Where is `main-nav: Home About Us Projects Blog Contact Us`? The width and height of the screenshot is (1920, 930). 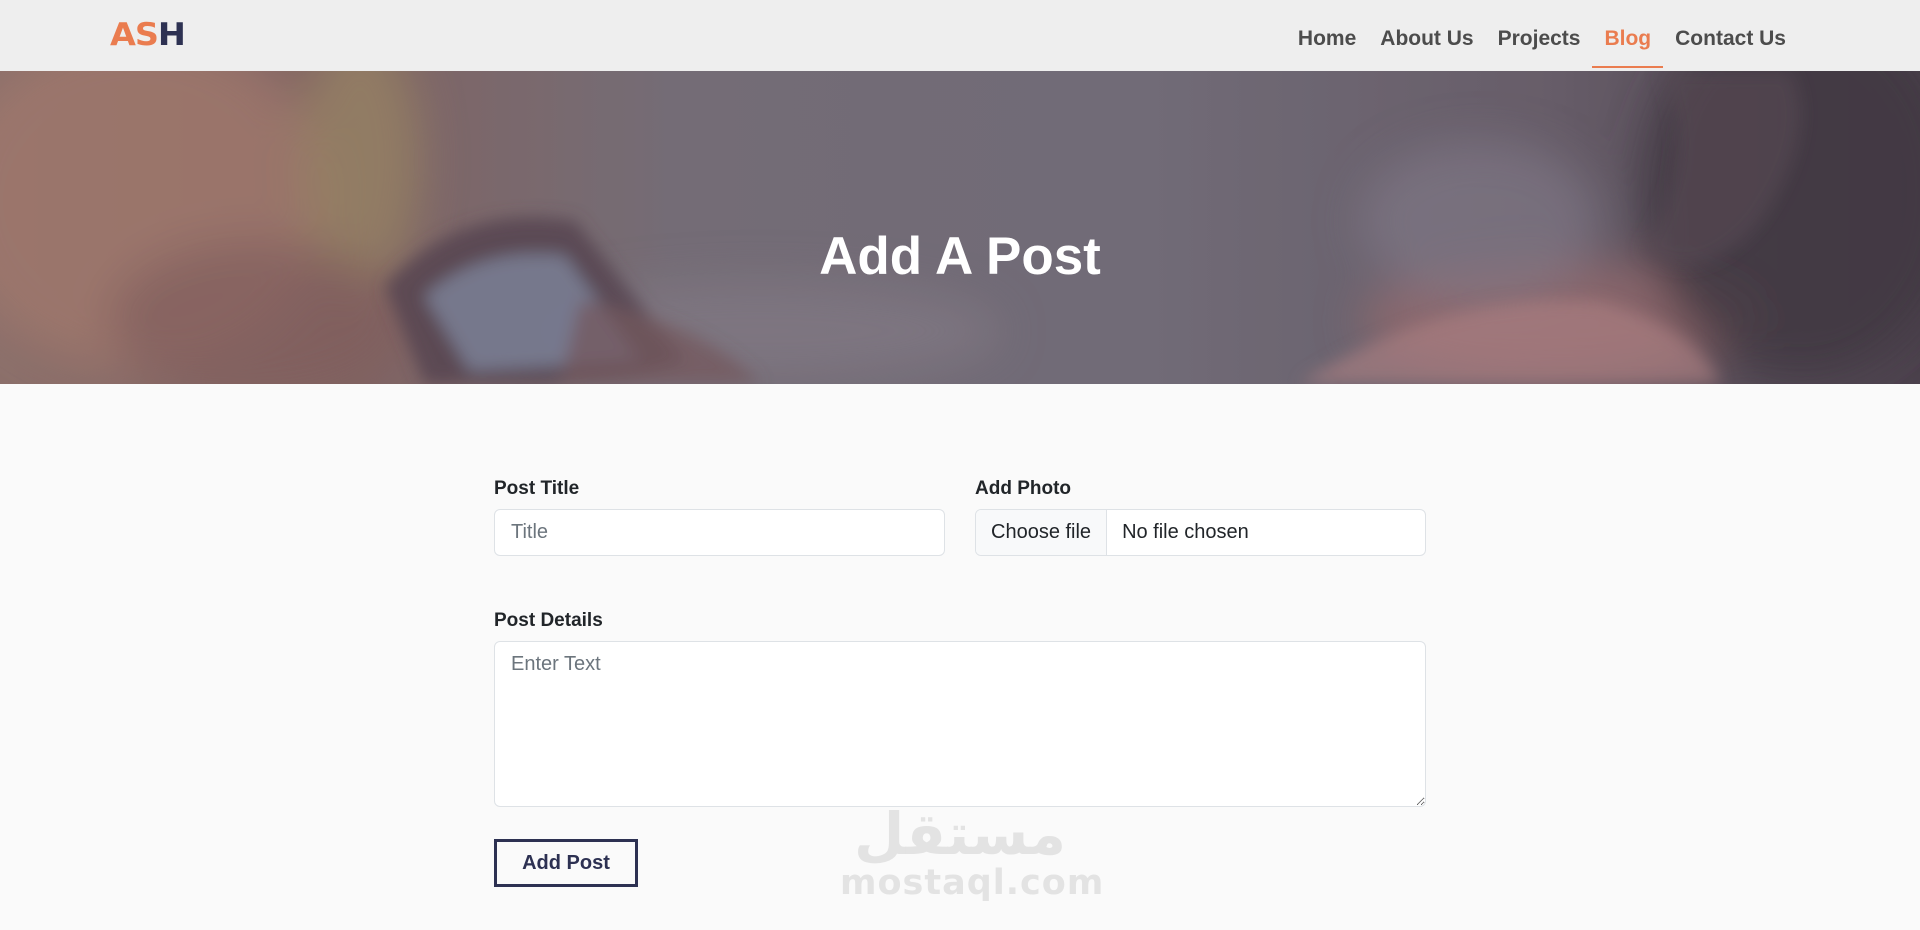
main-nav: Home About Us Projects Blog Contact Us is located at coordinates (1542, 35).